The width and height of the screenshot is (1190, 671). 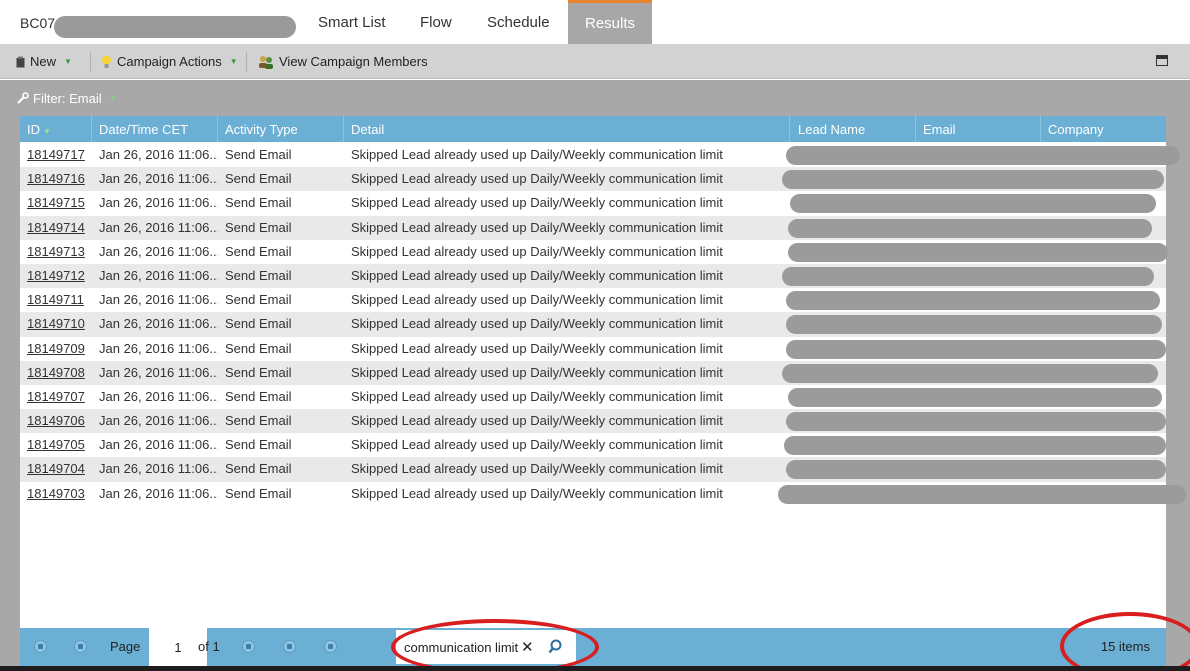 What do you see at coordinates (56, 276) in the screenshot?
I see `activity-id-link: 18149712` at bounding box center [56, 276].